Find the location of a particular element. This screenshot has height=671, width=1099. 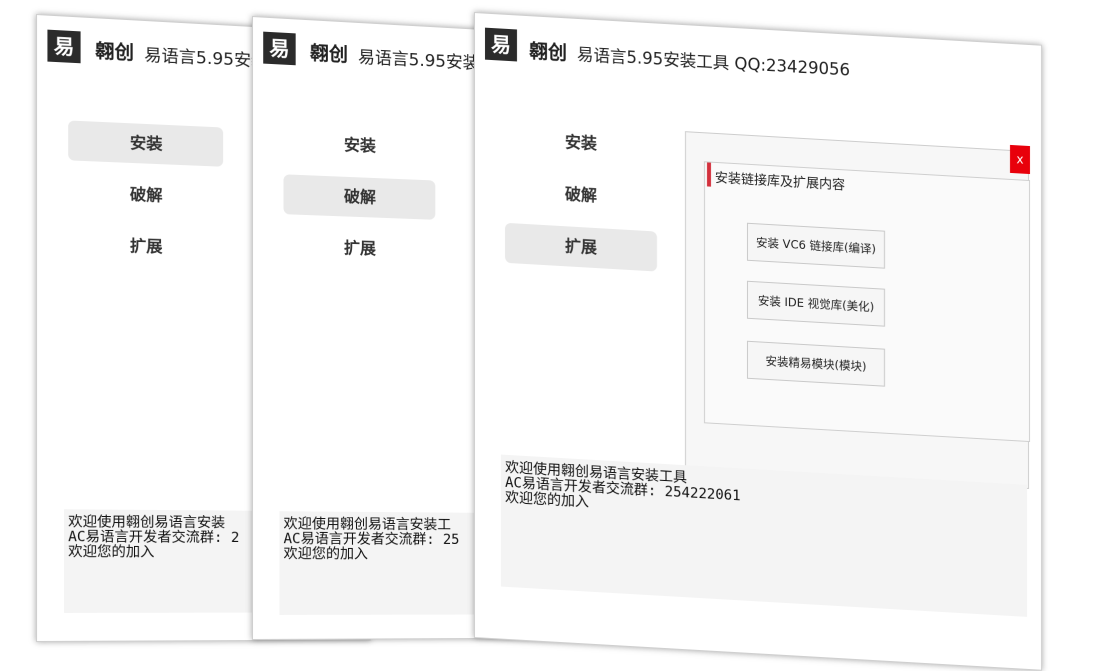

install-ide-button: 安装 IDE 视觉库(美化) is located at coordinates (816, 303).